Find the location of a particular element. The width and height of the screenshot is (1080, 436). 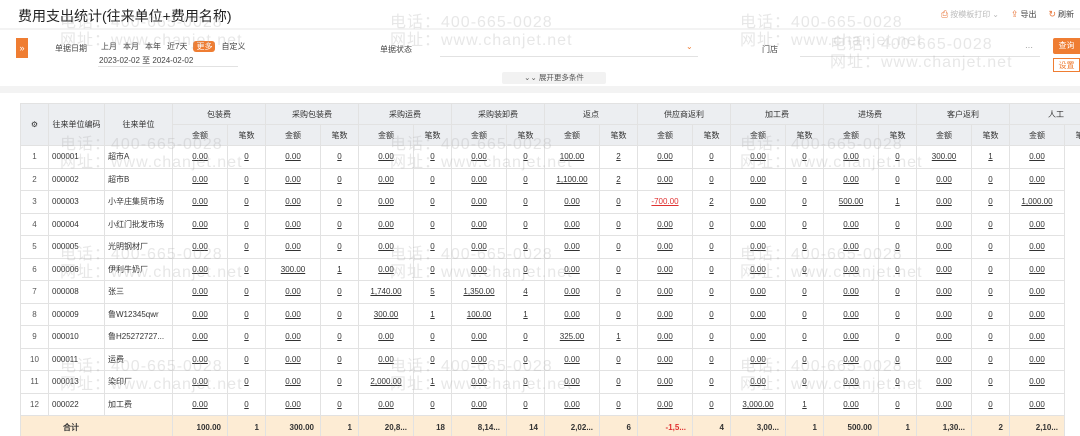

amount-link: 1,000.00 is located at coordinates (1036, 201).